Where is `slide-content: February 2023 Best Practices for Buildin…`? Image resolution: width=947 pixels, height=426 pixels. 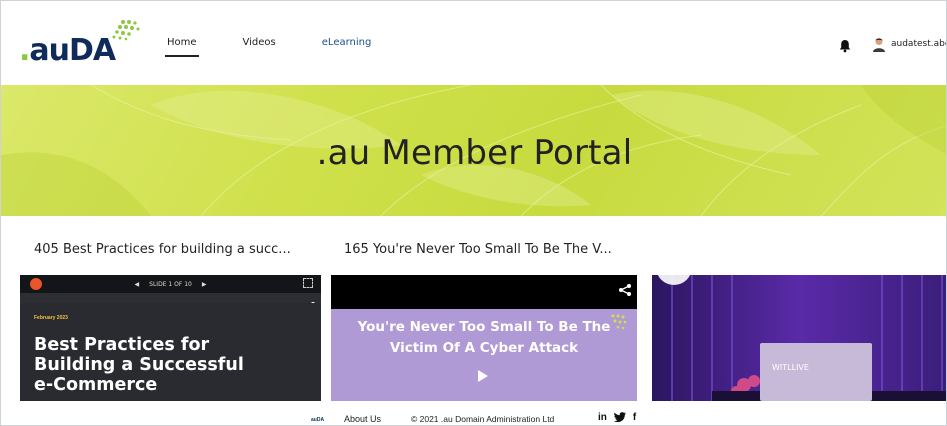
slide-content: February 2023 Best Practices for Buildin… is located at coordinates (170, 352).